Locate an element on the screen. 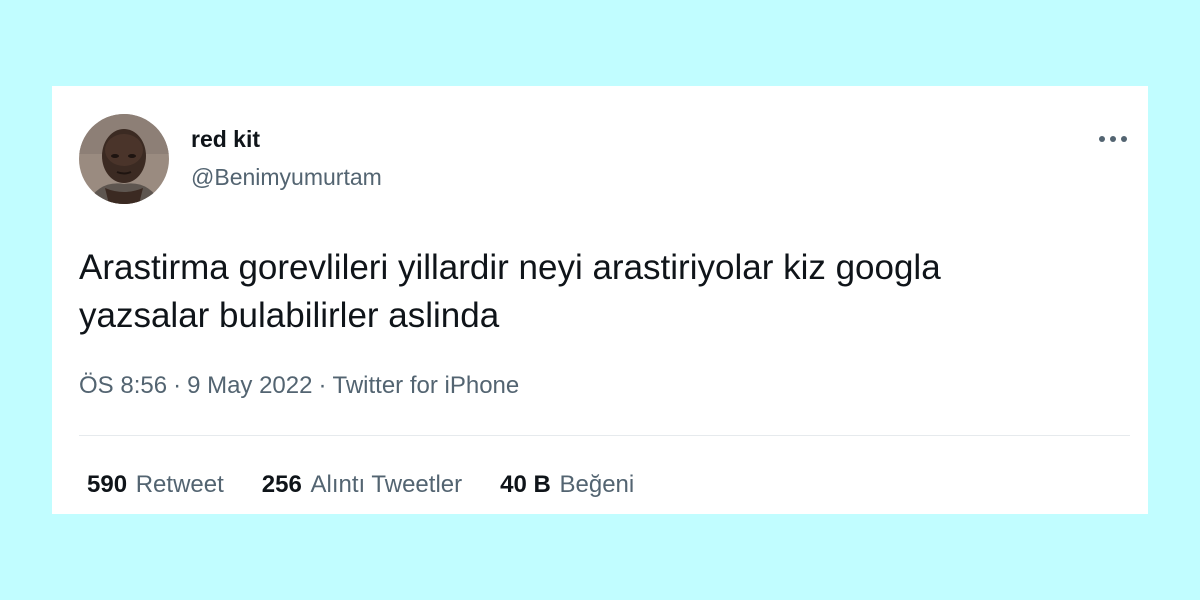 The width and height of the screenshot is (1200, 600). divider is located at coordinates (604, 435).